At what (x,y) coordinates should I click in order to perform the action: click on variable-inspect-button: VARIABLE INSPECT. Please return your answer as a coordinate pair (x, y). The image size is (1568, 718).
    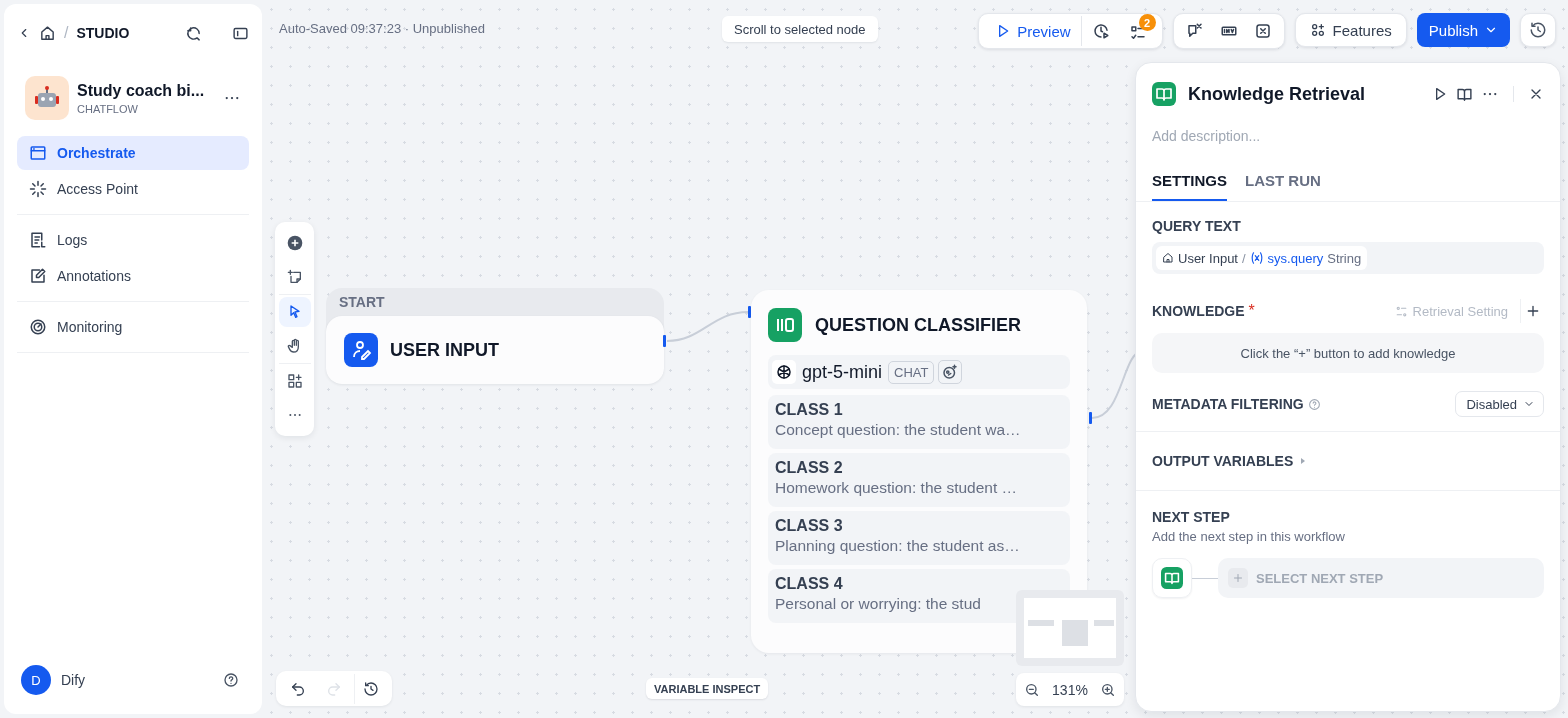
    Looking at the image, I should click on (707, 688).